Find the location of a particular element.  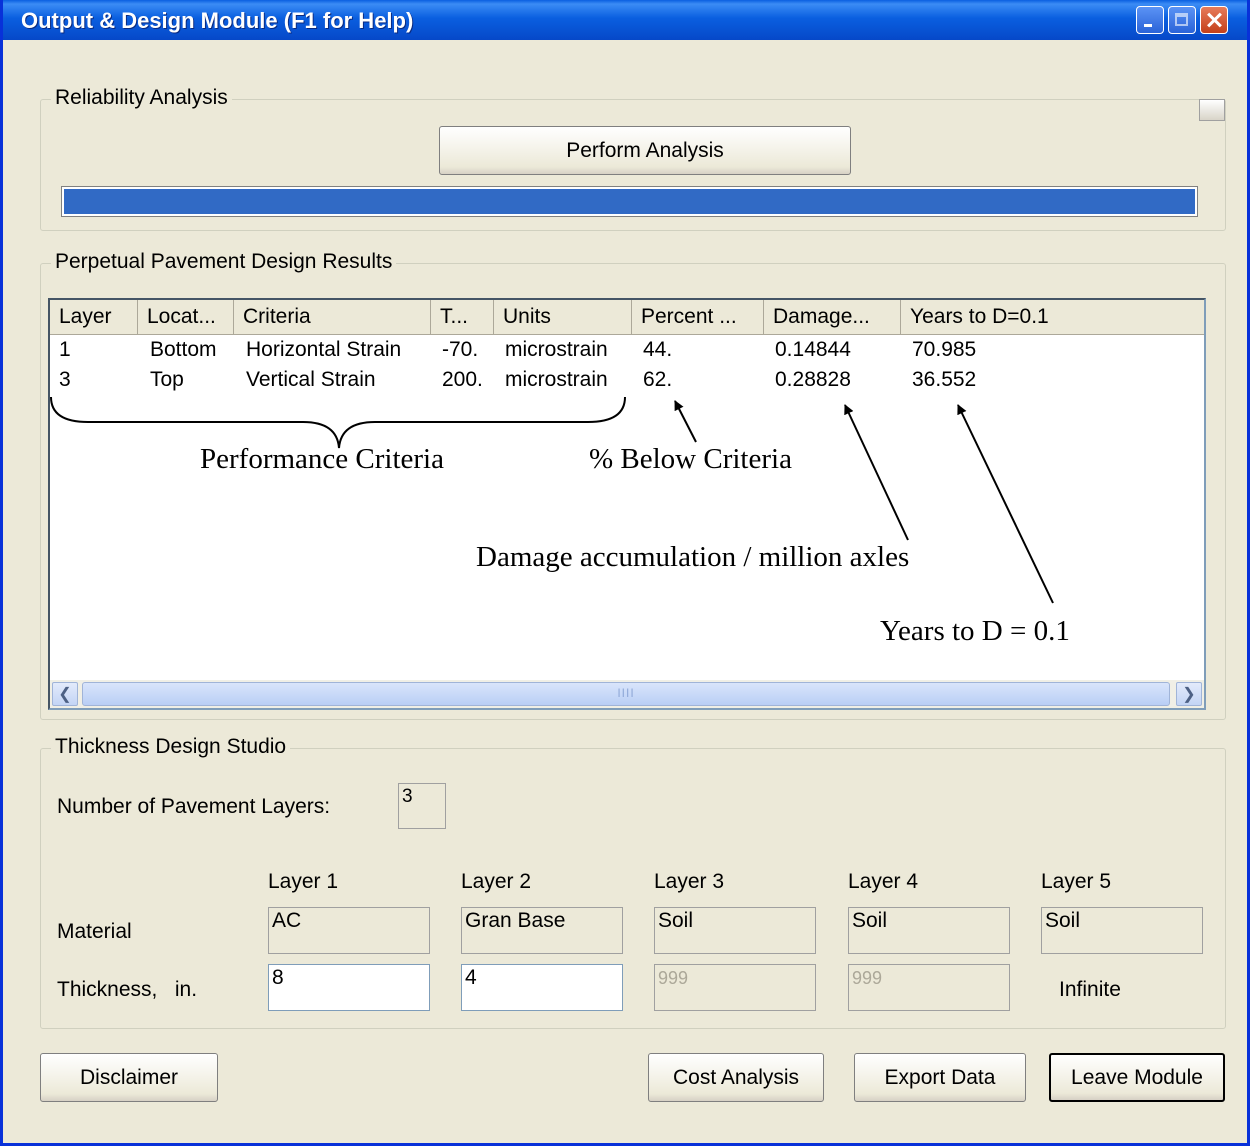

layer-3-header: Layer 3 is located at coordinates (689, 881).